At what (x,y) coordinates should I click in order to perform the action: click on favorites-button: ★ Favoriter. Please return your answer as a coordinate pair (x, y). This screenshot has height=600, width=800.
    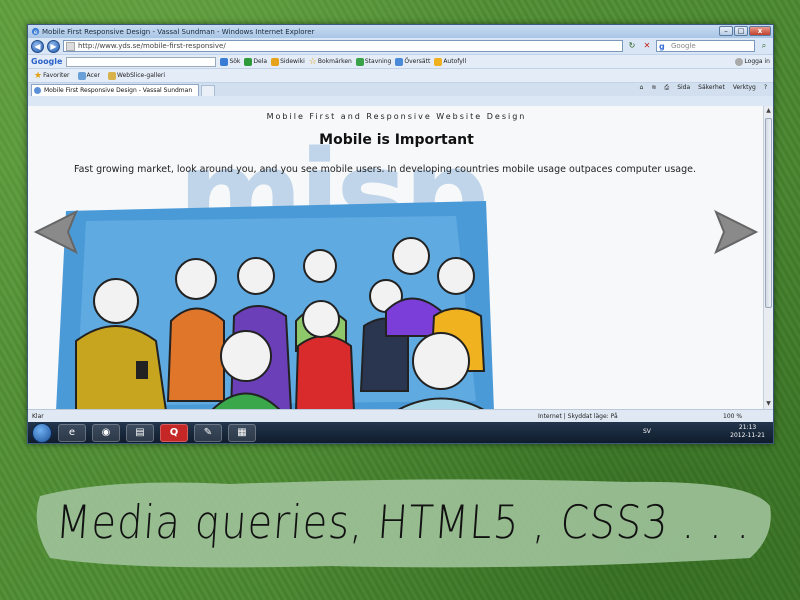
    Looking at the image, I should click on (52, 76).